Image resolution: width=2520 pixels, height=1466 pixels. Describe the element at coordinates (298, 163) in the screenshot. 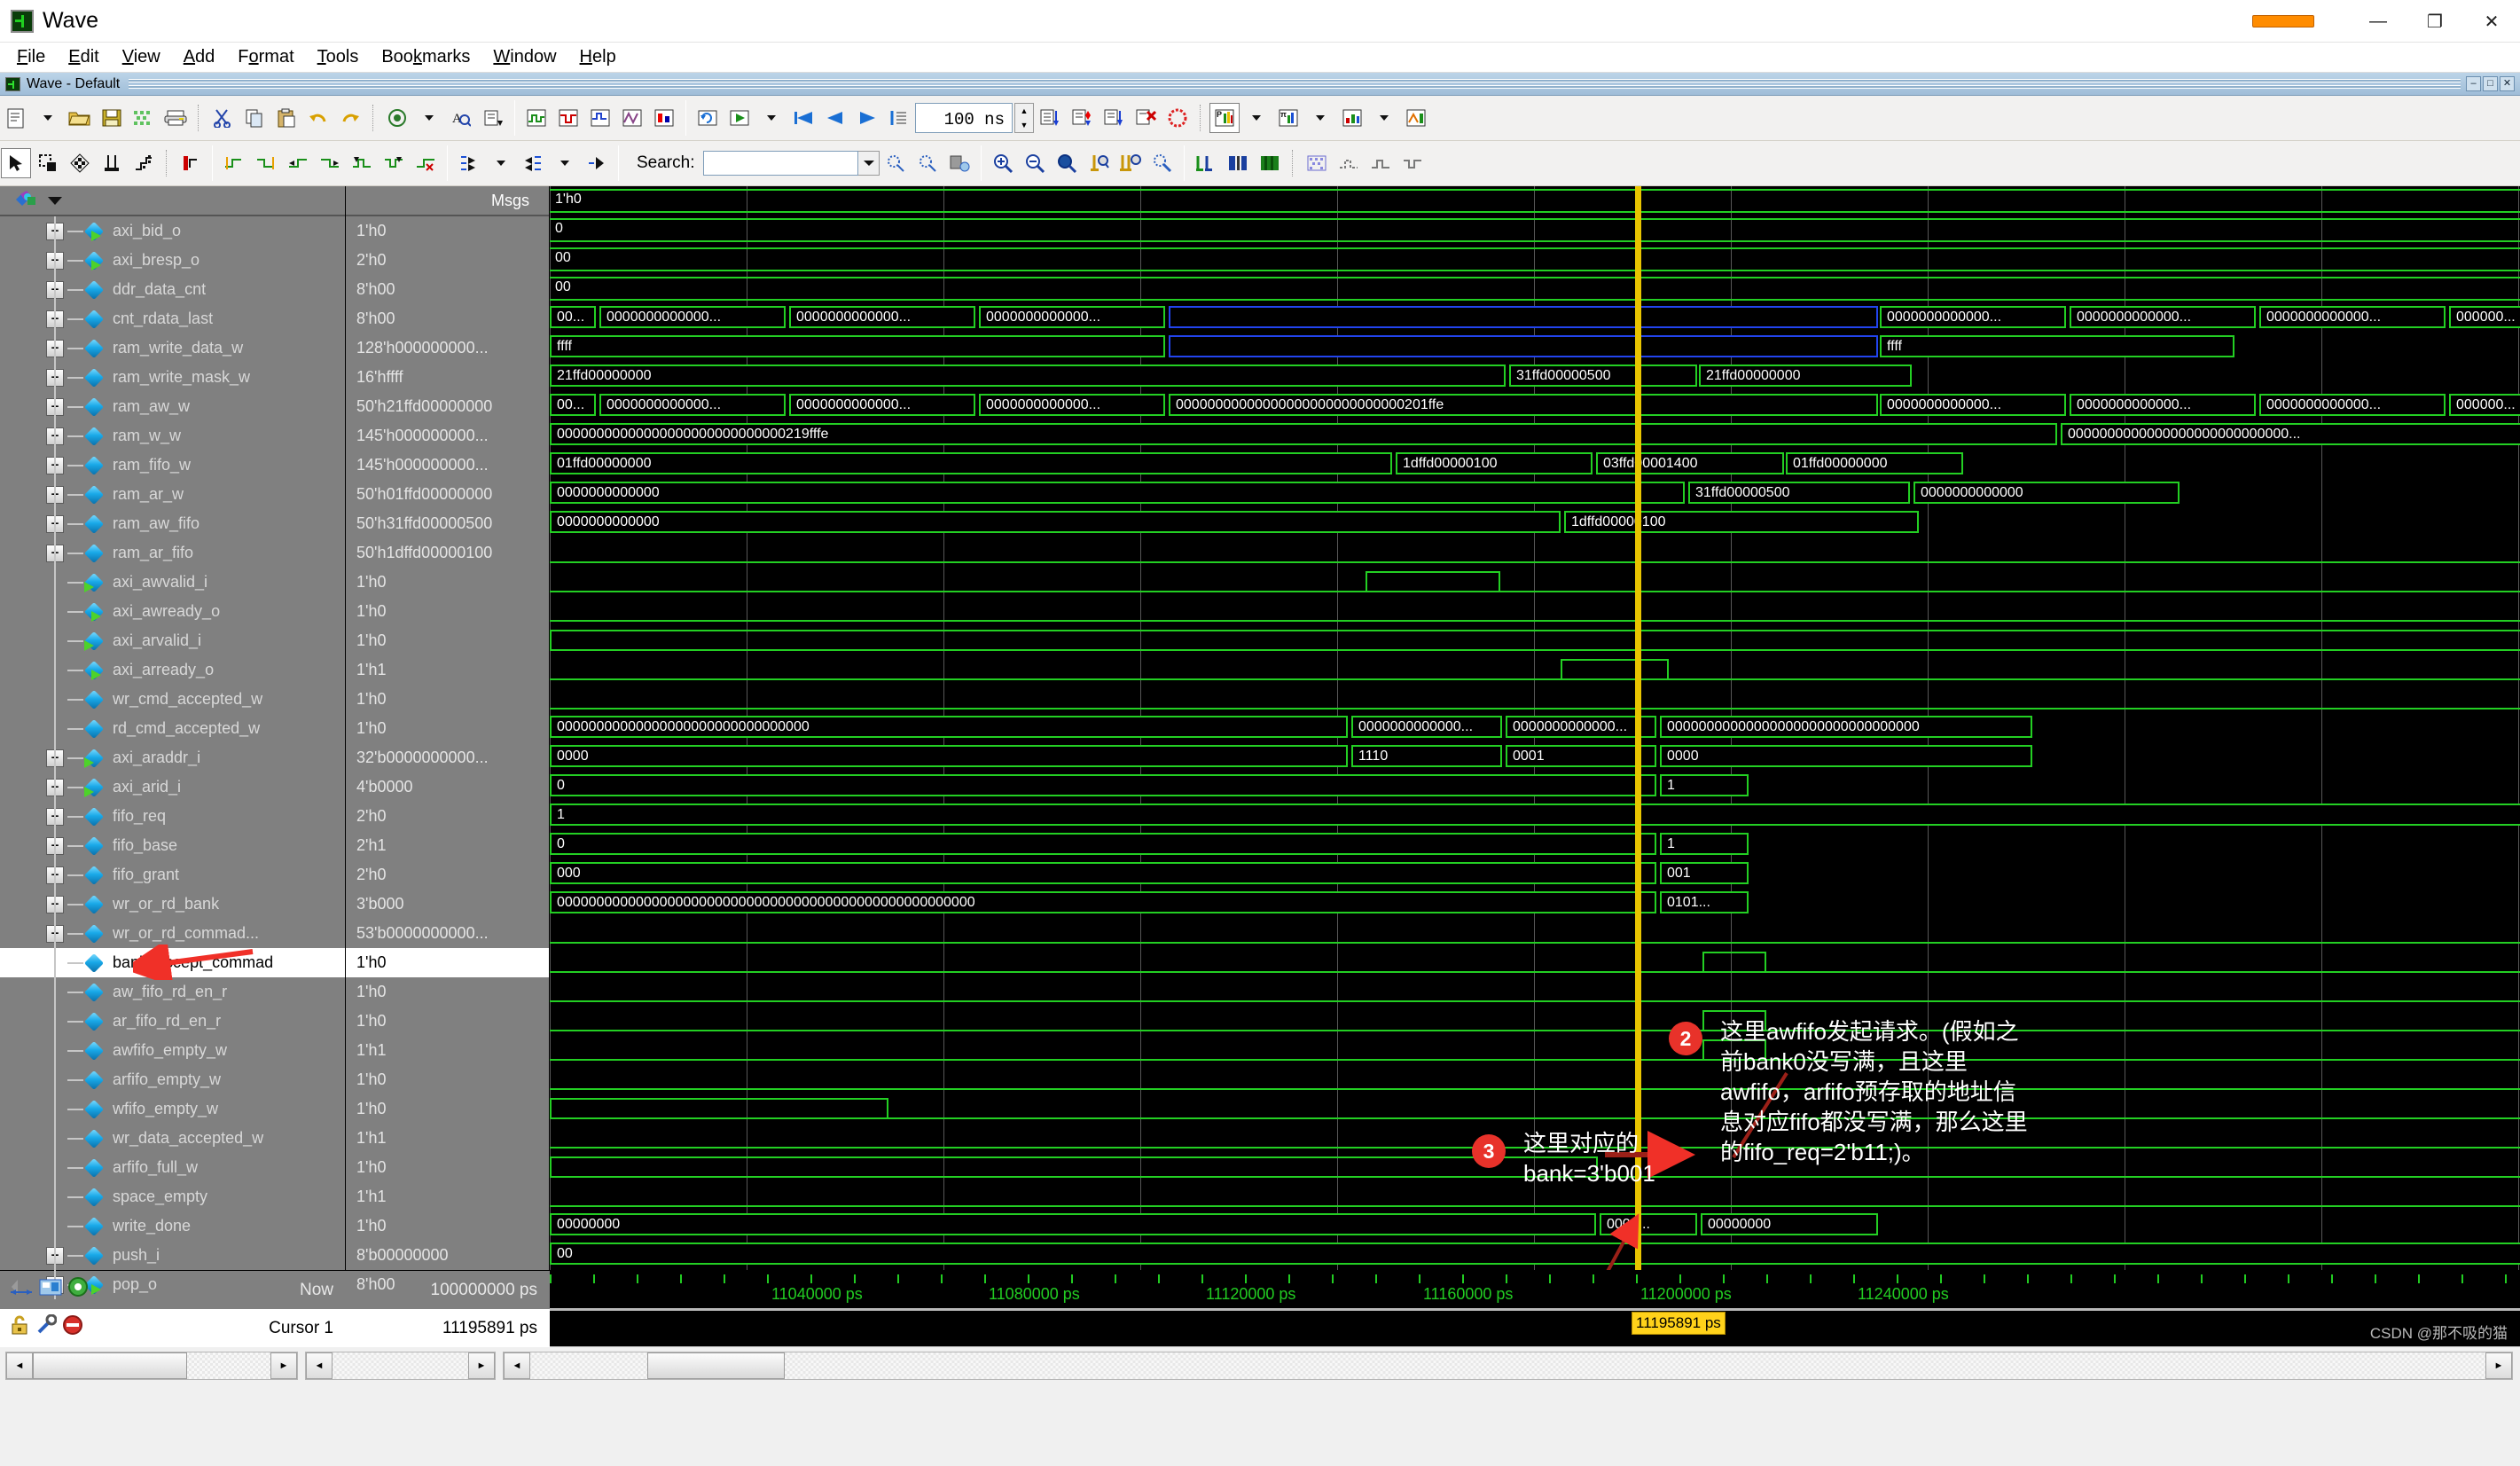

I see `stretch-edge-left-icon` at that location.